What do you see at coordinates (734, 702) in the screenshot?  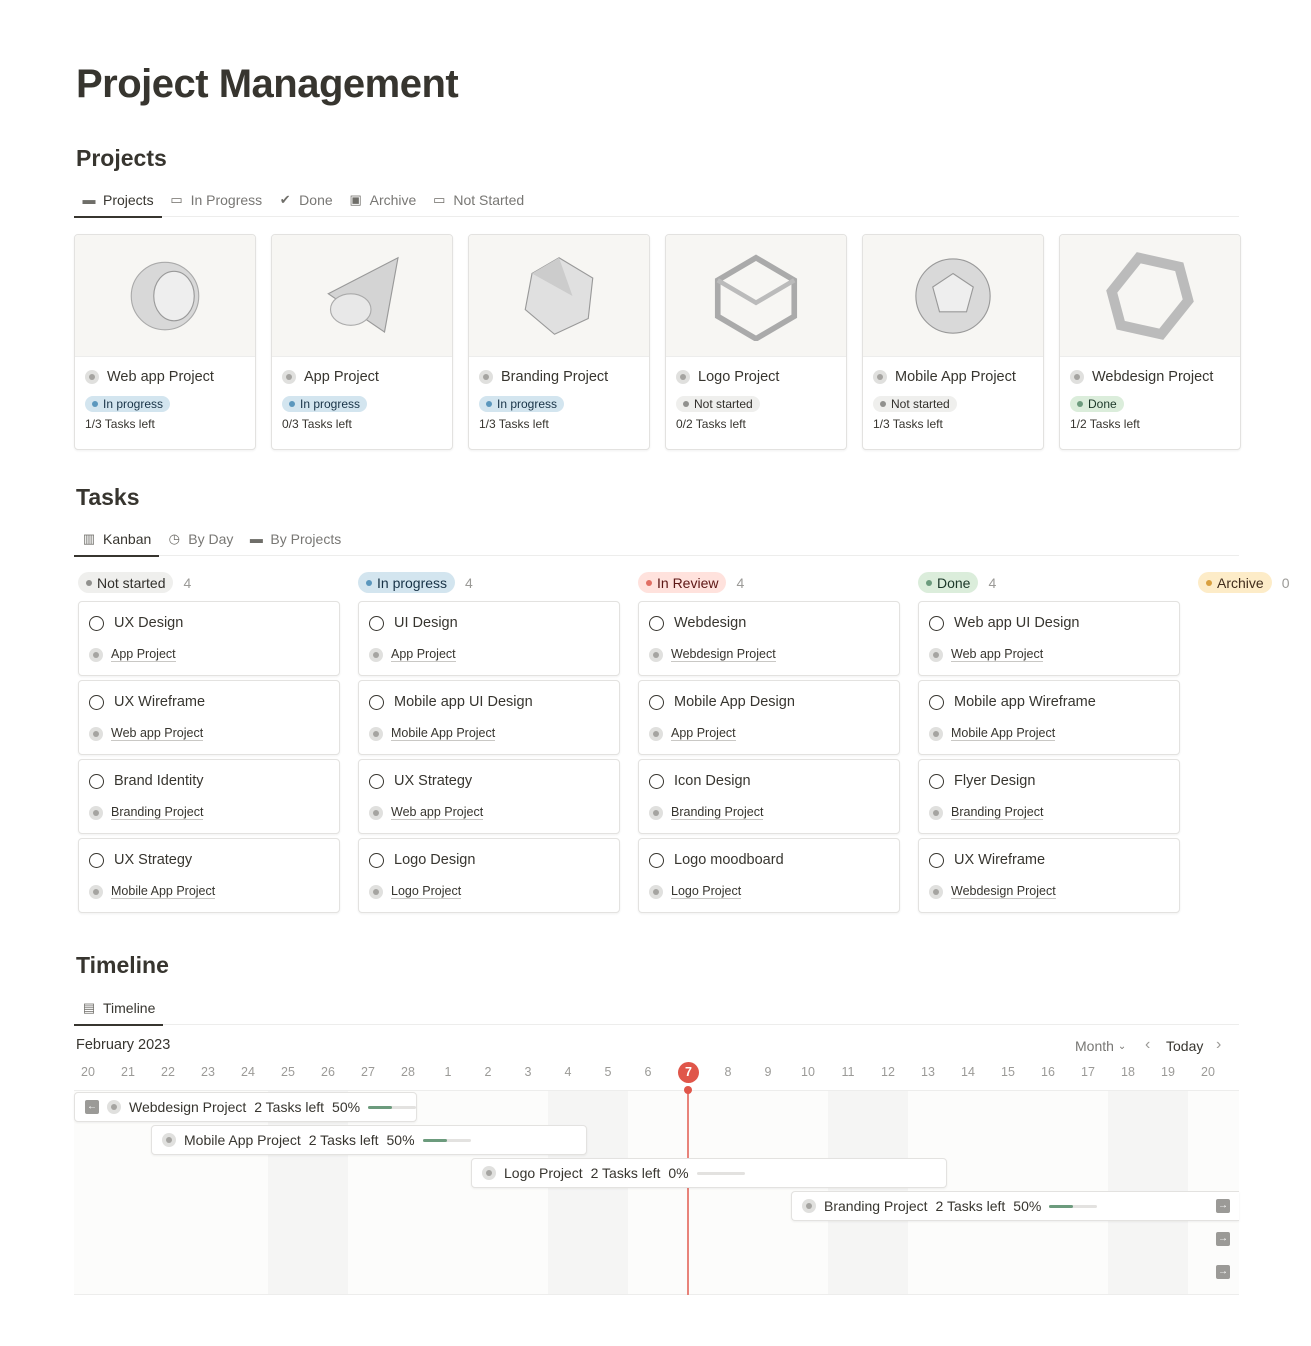 I see `task-title: Mobile App Design` at bounding box center [734, 702].